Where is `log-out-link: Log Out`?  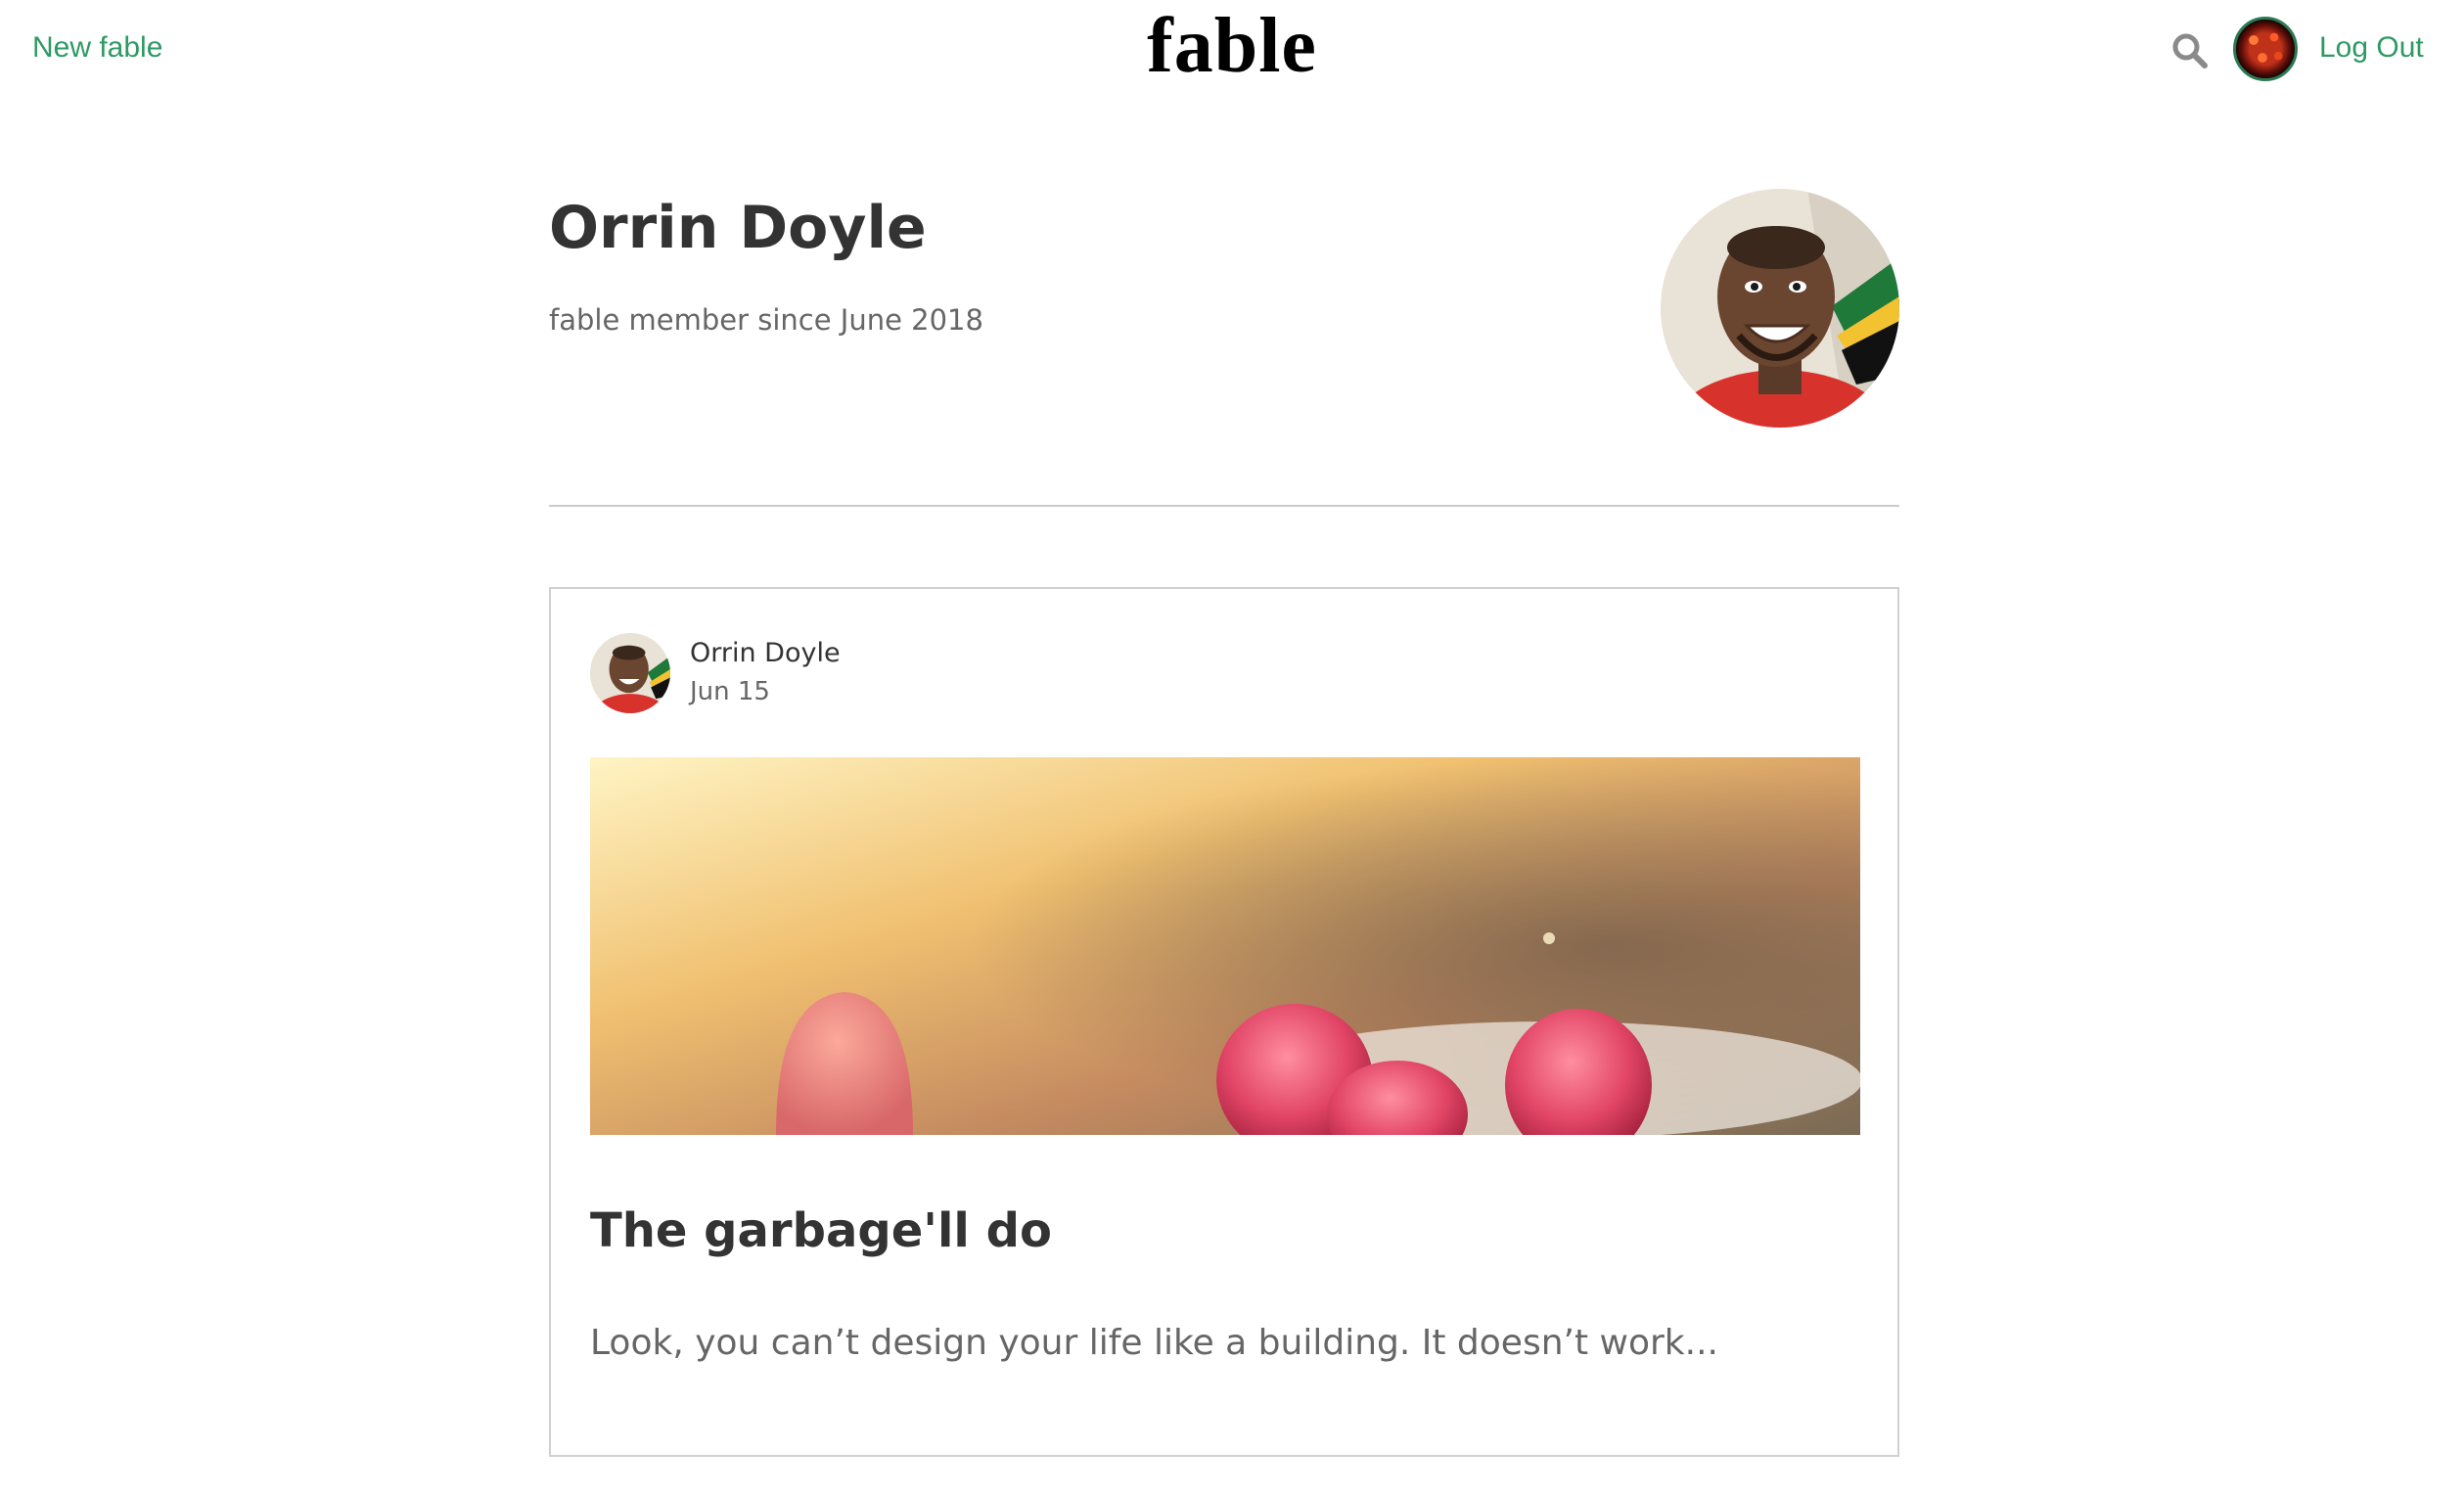 log-out-link: Log Out is located at coordinates (2372, 48).